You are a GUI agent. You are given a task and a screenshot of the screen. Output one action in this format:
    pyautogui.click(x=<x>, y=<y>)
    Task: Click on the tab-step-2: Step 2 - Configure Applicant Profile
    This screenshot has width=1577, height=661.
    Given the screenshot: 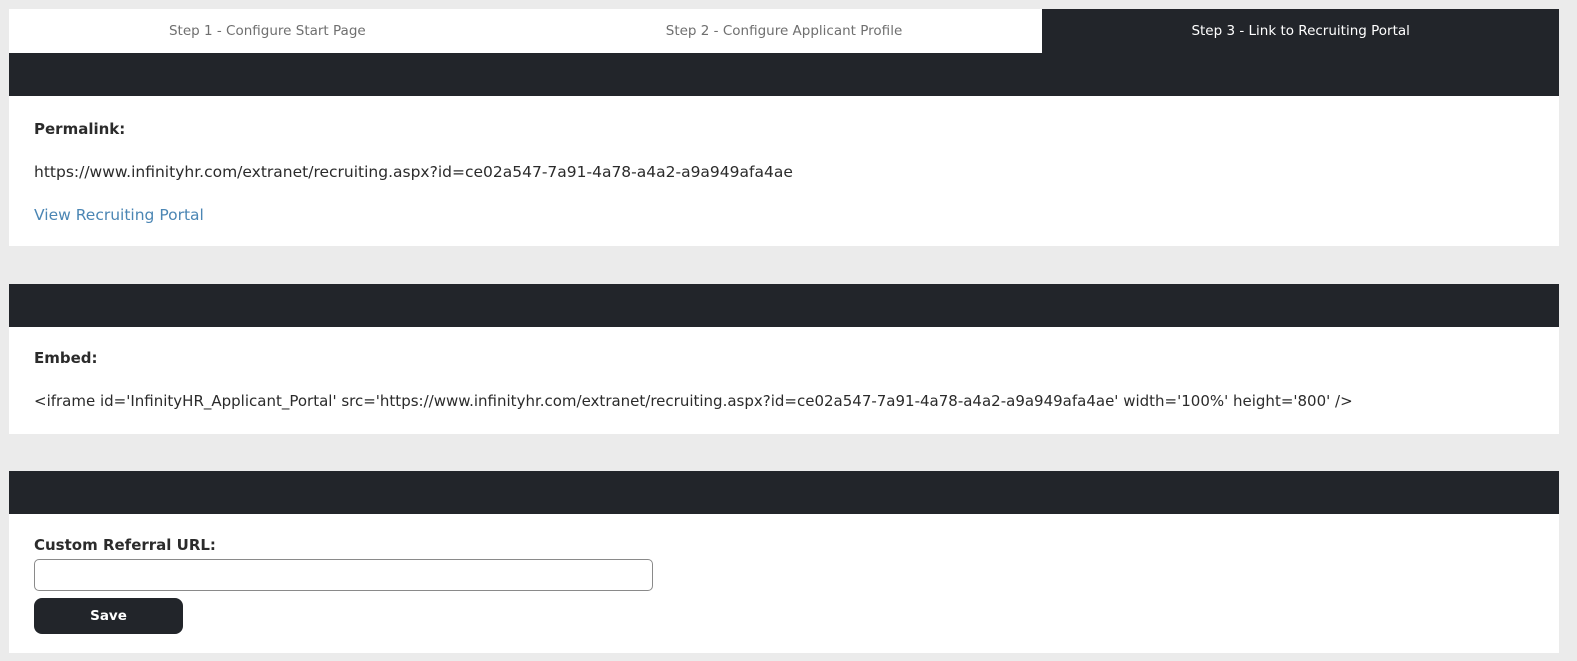 What is the action you would take?
    pyautogui.click(x=784, y=31)
    